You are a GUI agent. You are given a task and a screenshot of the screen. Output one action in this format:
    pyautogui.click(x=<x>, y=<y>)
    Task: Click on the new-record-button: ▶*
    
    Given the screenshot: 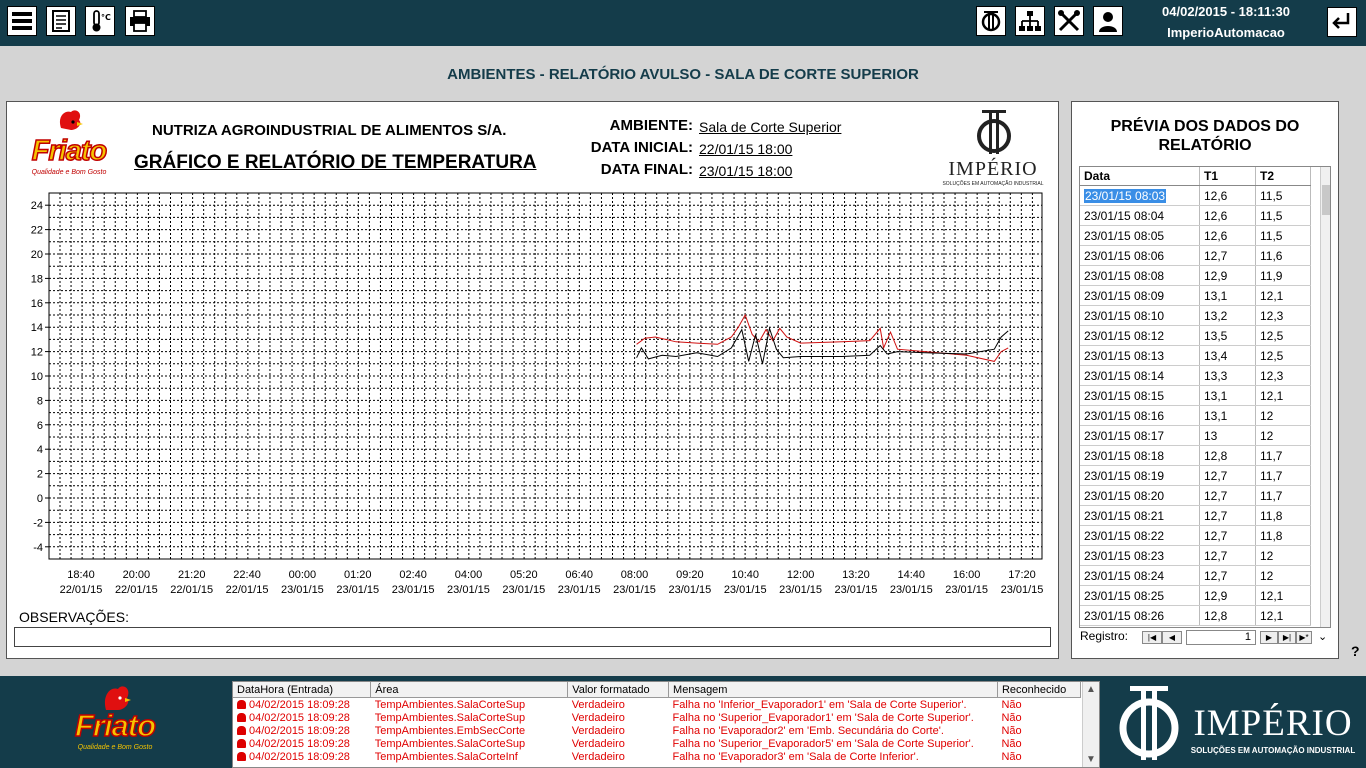 What is the action you would take?
    pyautogui.click(x=1304, y=637)
    